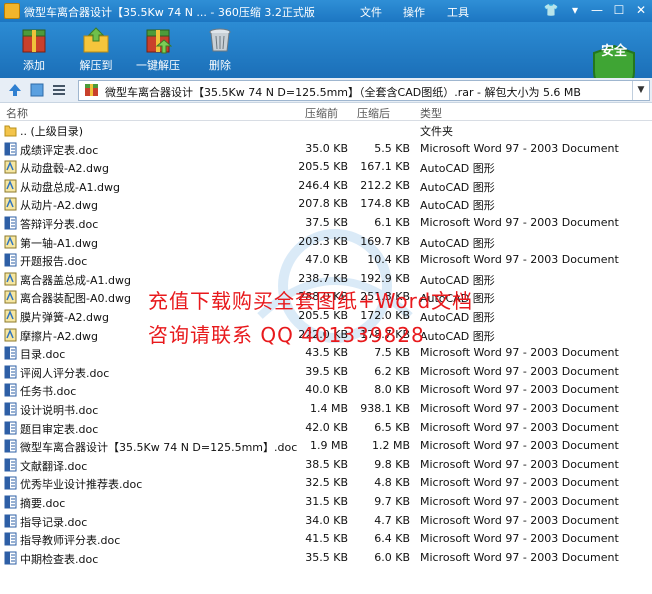 This screenshot has height=594, width=652. I want to click on menu-operate: 操作, so click(414, 12).